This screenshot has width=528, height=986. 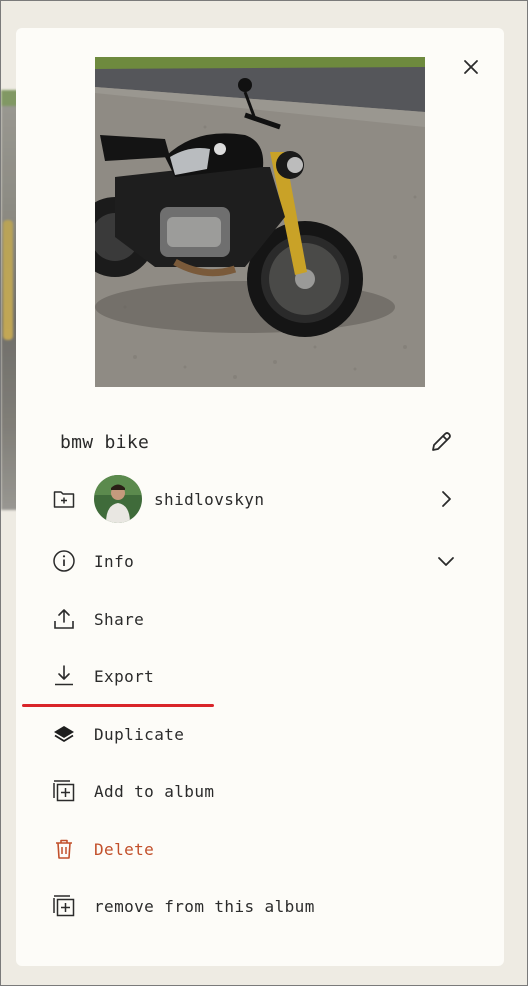 What do you see at coordinates (64, 734) in the screenshot?
I see `layers-icon` at bounding box center [64, 734].